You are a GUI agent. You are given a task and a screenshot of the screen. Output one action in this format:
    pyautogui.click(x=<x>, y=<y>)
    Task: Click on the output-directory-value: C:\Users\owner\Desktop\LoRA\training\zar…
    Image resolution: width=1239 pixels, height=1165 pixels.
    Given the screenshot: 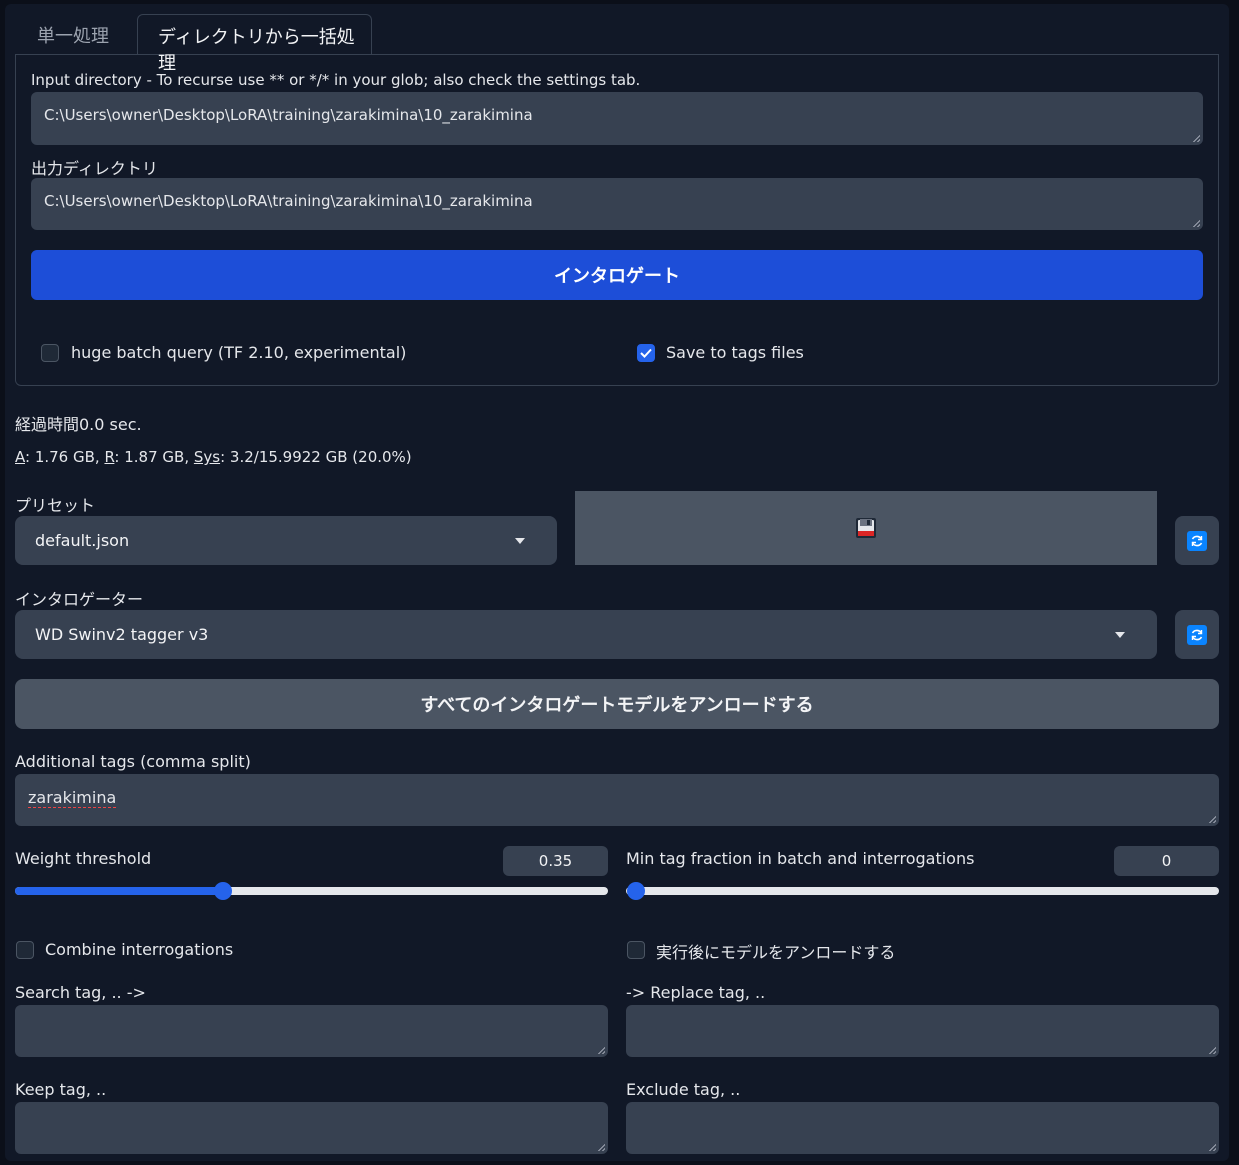 What is the action you would take?
    pyautogui.click(x=288, y=201)
    